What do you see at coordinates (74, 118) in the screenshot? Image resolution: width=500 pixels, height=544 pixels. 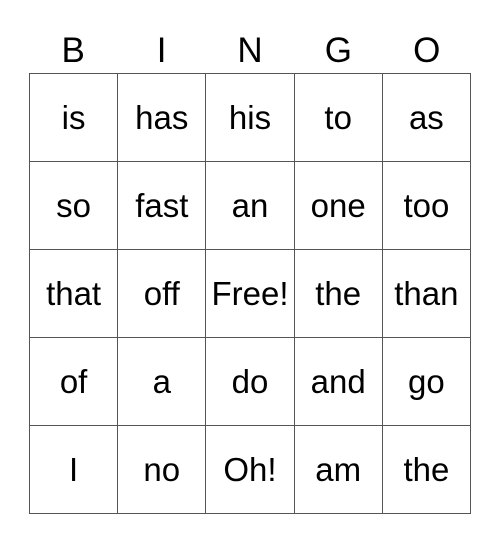 I see `bingo-cell: is` at bounding box center [74, 118].